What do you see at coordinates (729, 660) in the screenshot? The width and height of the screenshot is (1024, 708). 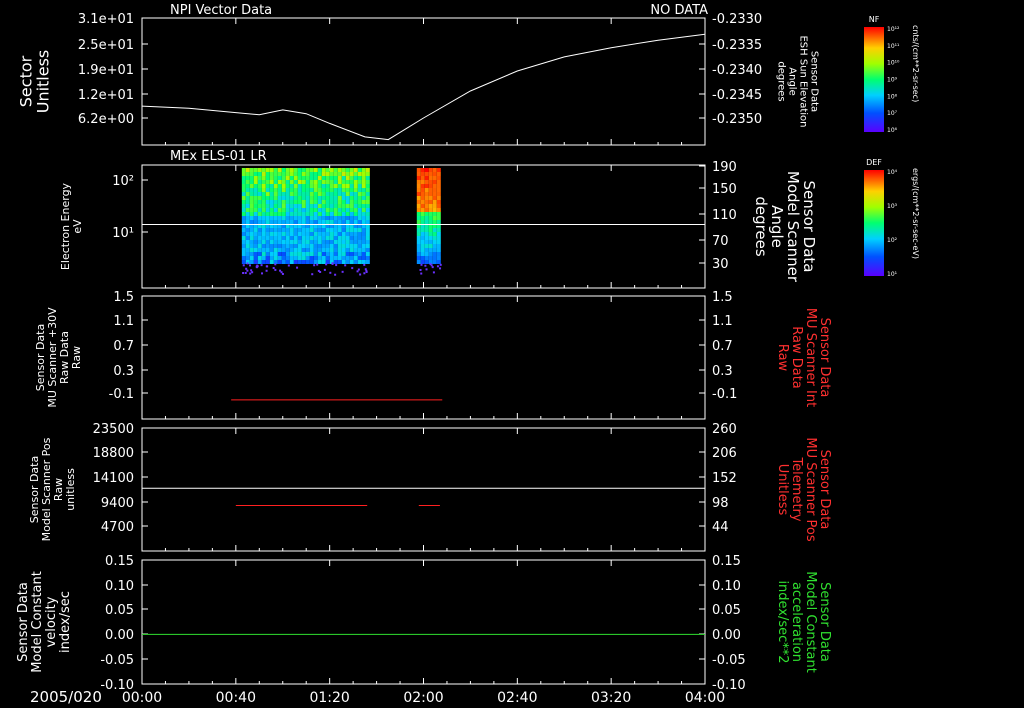 I see `panel-5-right-tick-4: -0.05` at bounding box center [729, 660].